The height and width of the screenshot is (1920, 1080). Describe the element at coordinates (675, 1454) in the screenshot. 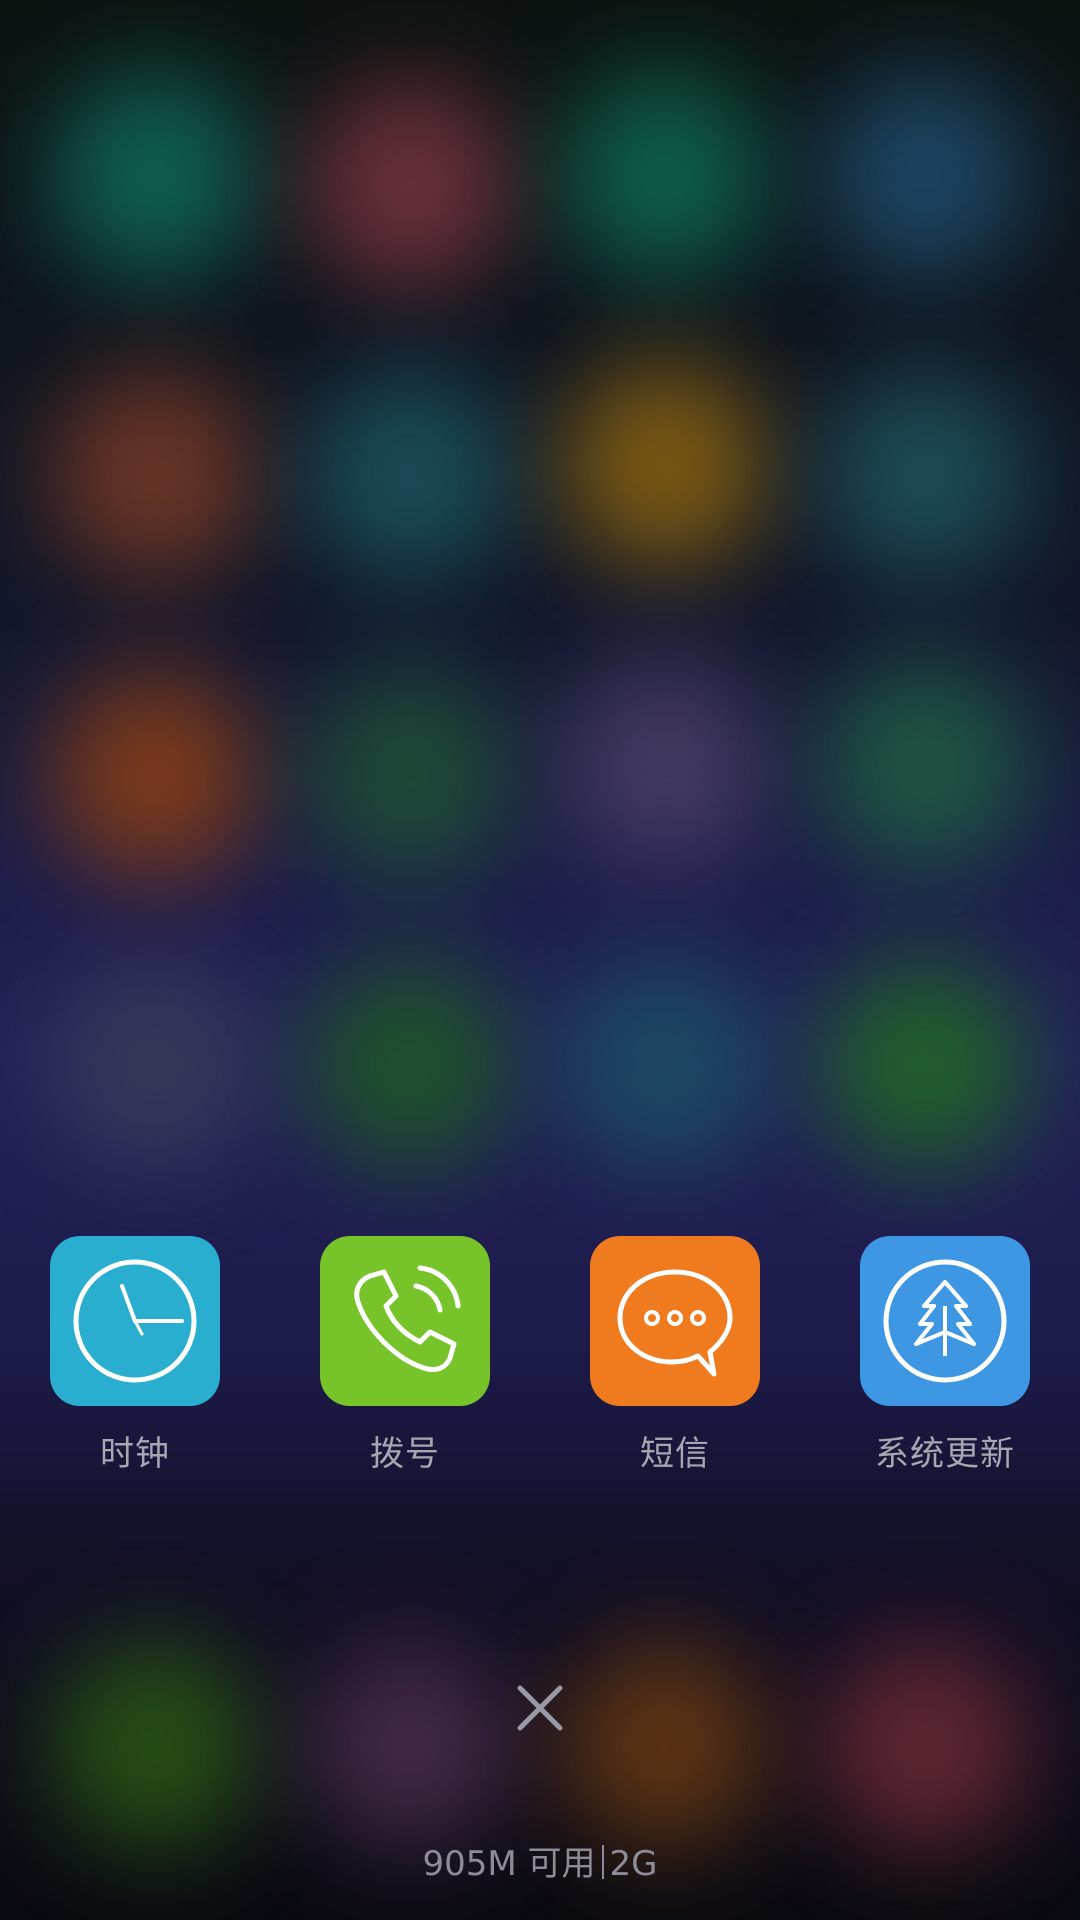

I see `app-label: 短信` at that location.